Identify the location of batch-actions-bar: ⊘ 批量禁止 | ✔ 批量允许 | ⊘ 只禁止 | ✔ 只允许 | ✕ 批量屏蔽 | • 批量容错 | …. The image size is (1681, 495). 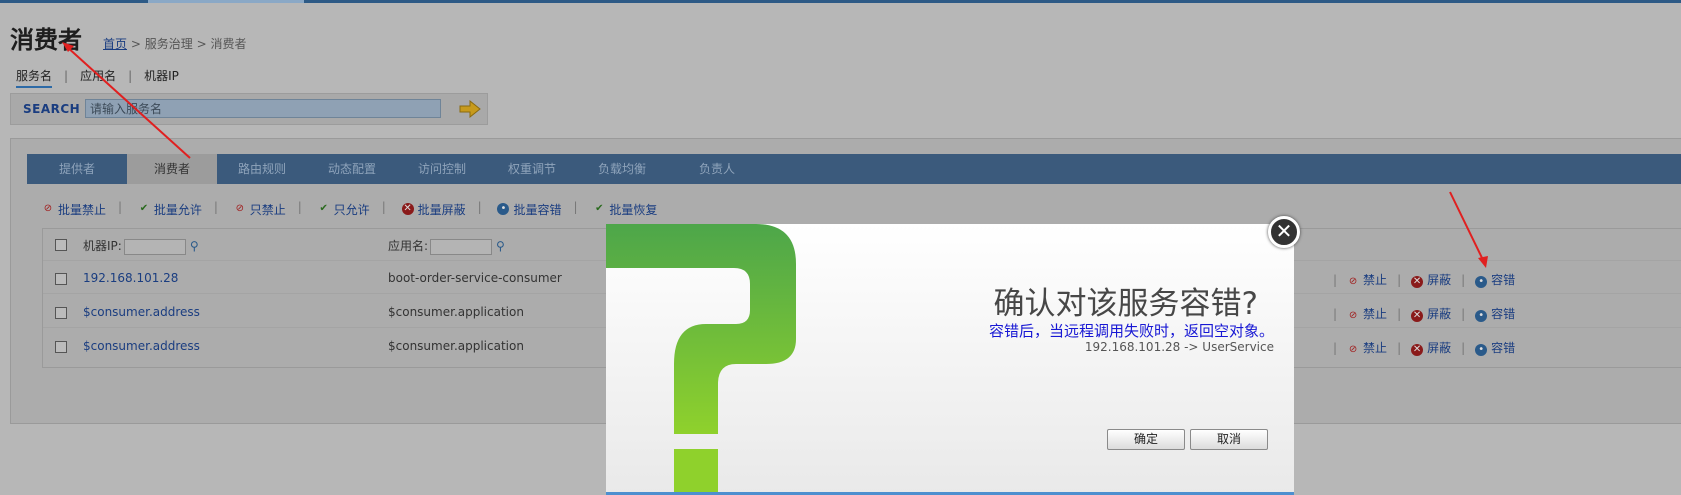
(350, 209).